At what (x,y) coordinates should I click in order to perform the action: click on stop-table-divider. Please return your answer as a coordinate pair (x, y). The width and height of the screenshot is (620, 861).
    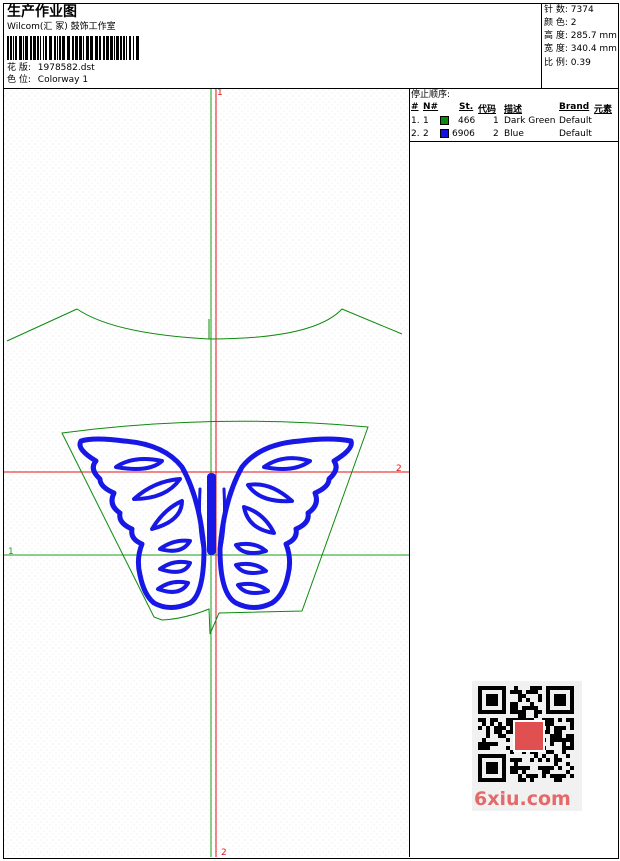
    Looking at the image, I should click on (514, 141).